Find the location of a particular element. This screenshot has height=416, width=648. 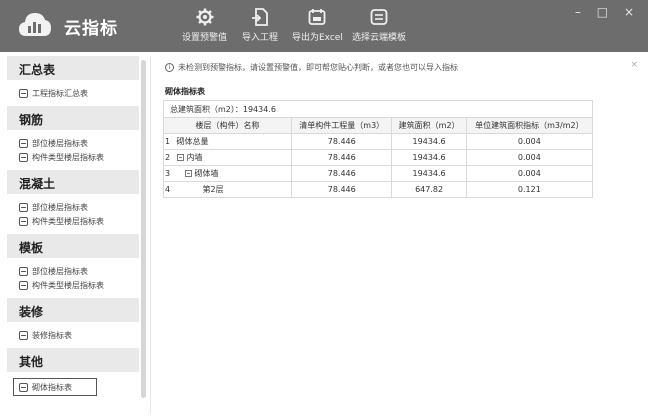

table-title: 砌体指标表 is located at coordinates (185, 91).